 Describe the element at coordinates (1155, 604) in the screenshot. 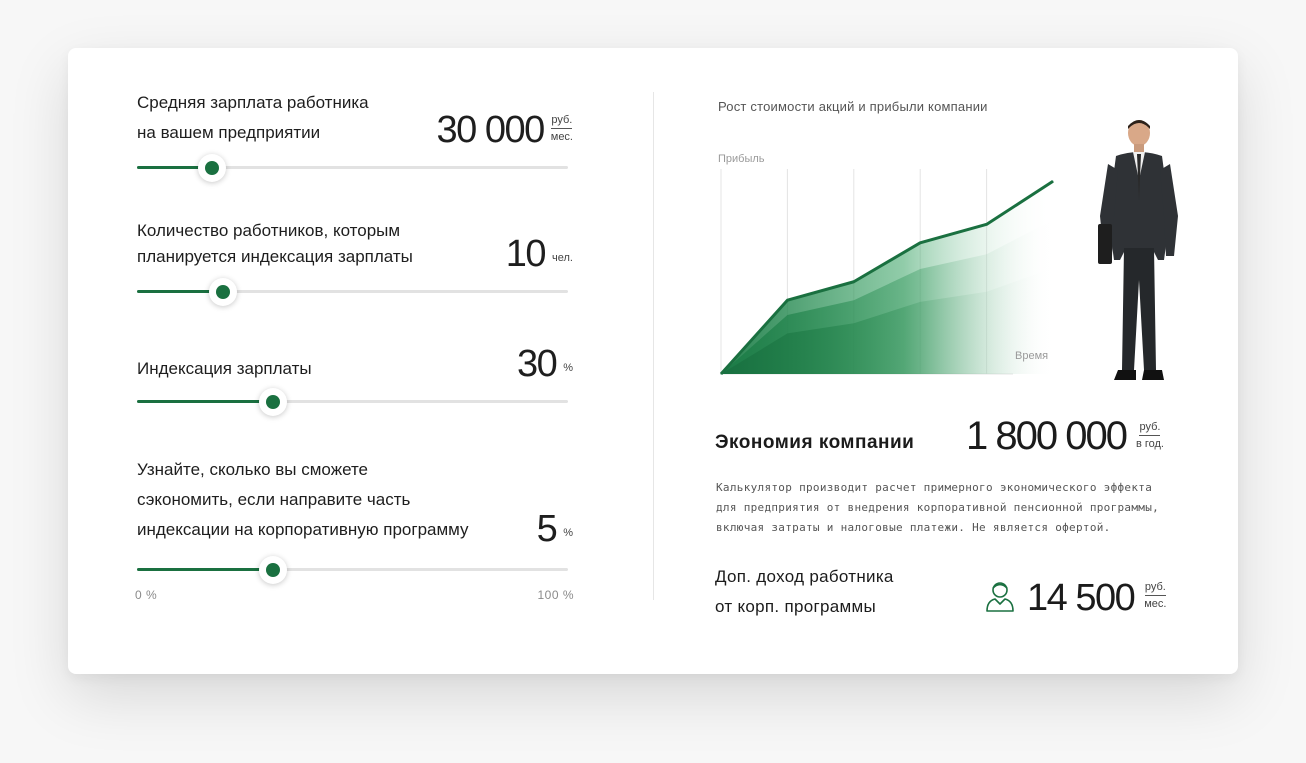

I see `income-unit-bottom: мес.` at that location.